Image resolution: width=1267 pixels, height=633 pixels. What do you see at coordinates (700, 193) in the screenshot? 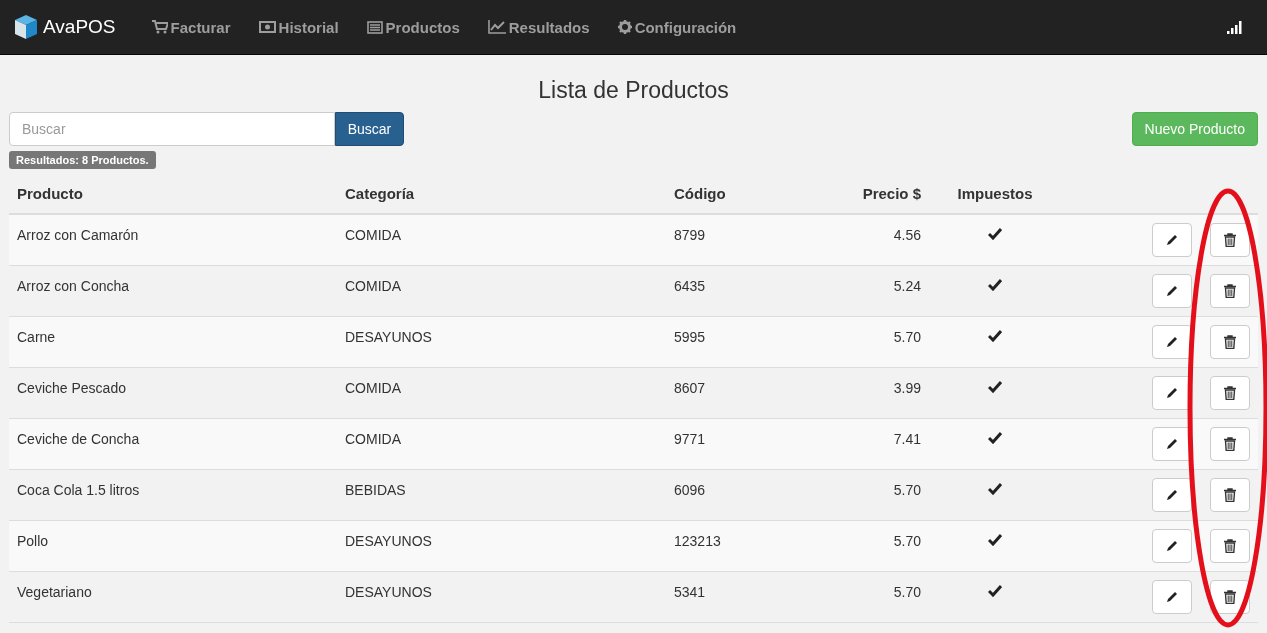
I see `column-header: Código` at bounding box center [700, 193].